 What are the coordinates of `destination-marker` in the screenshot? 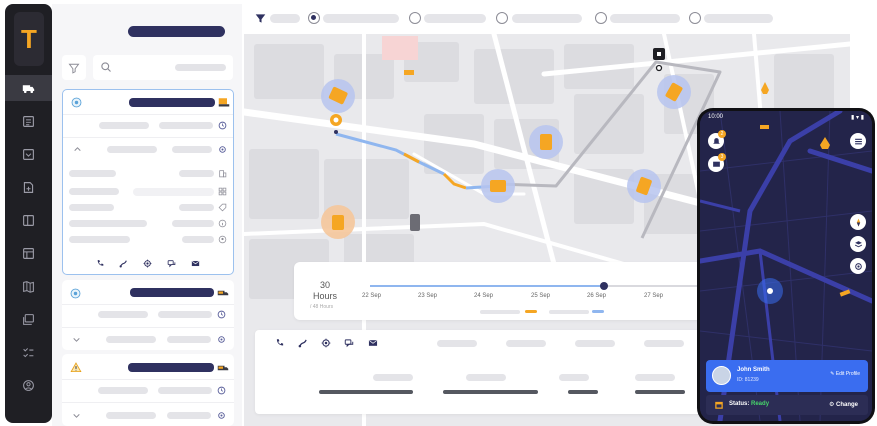 It's located at (659, 60).